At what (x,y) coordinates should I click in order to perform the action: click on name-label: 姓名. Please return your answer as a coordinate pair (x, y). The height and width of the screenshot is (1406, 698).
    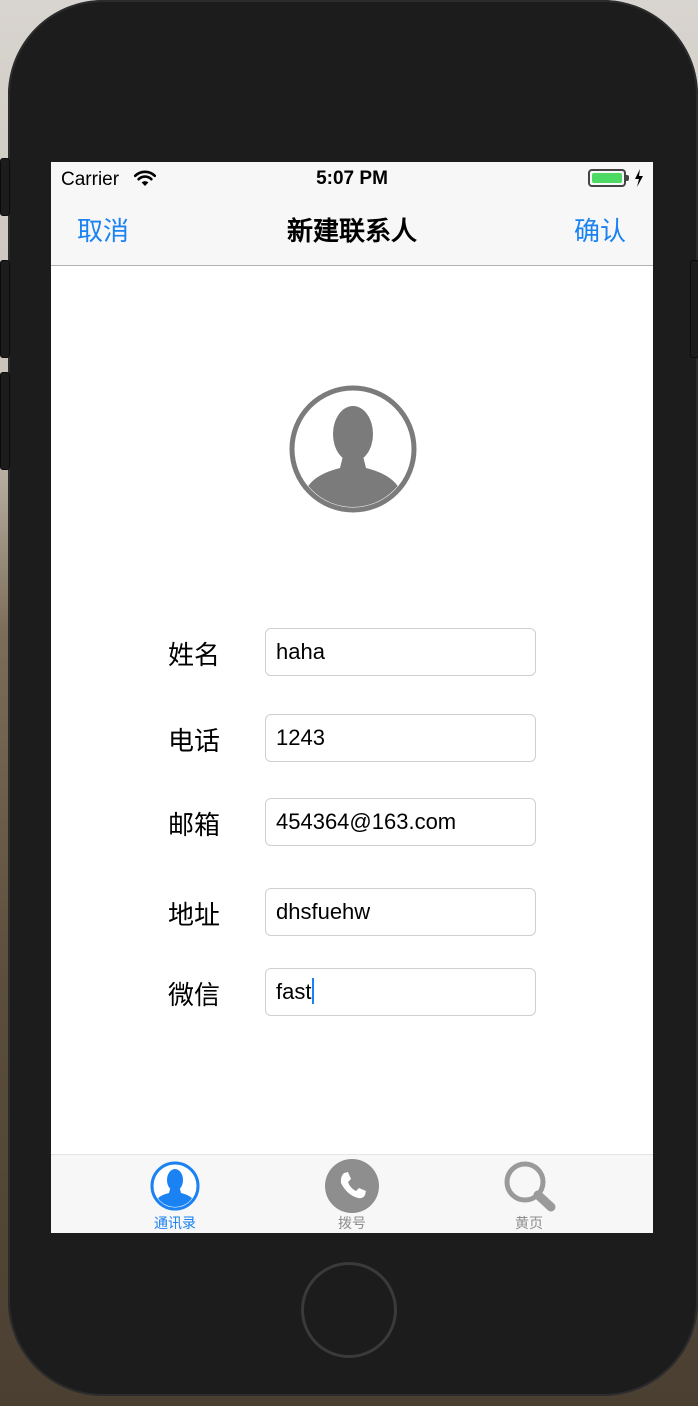
    Looking at the image, I should click on (194, 656).